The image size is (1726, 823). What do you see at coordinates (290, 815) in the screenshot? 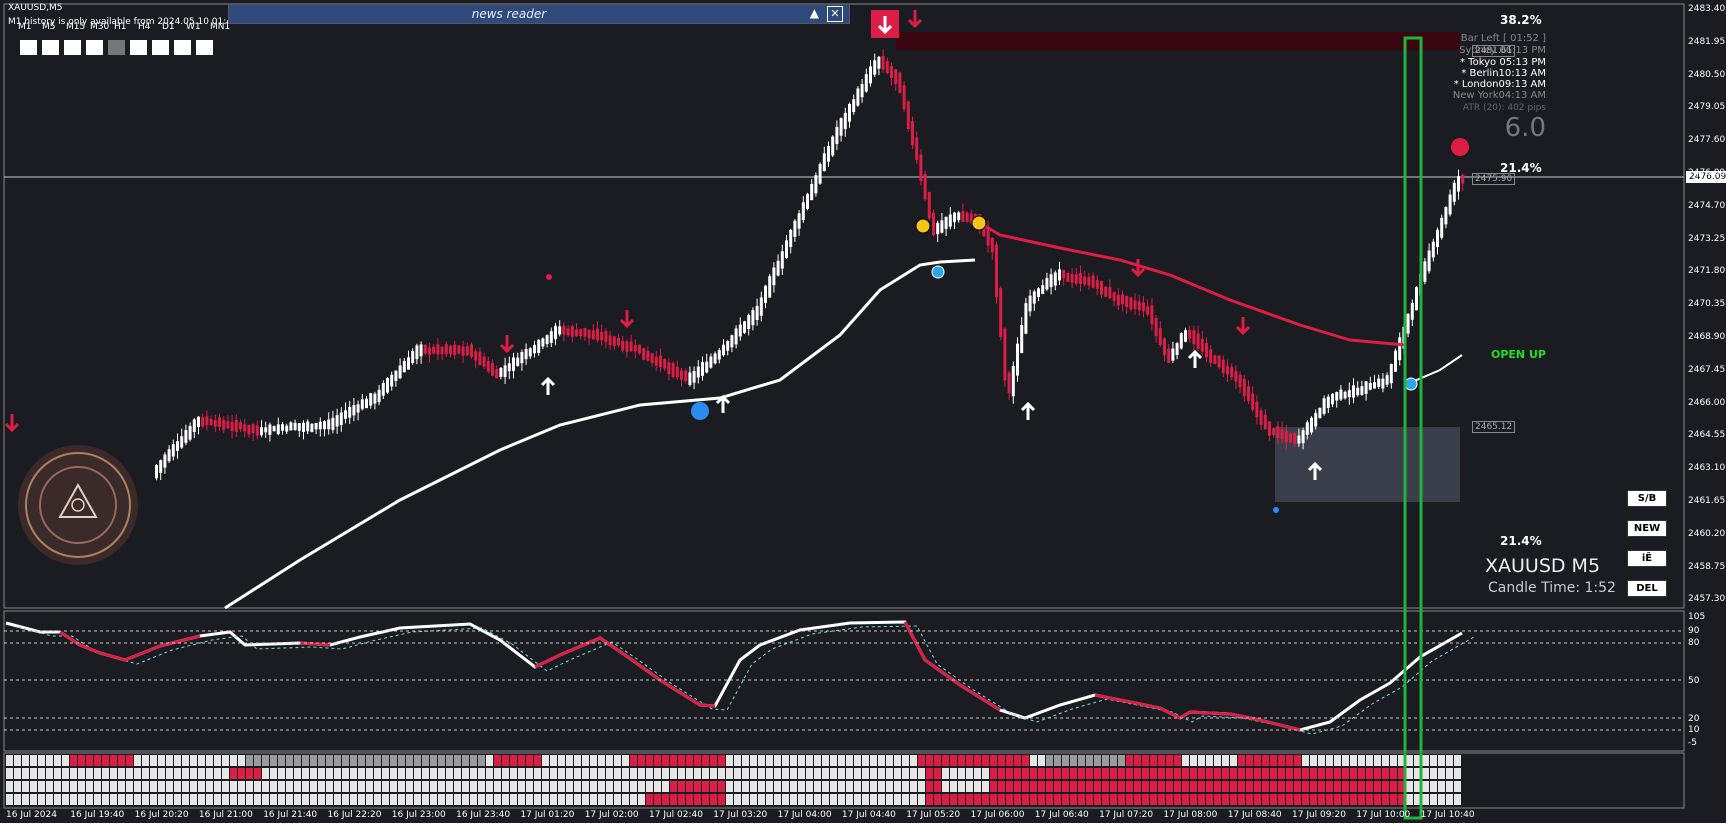
I see `time-axis-label: 16 Jul 21:40` at bounding box center [290, 815].